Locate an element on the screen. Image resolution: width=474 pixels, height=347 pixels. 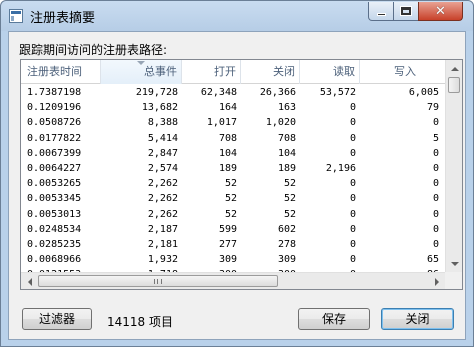
table-row: 0.0068966 1,932 309 309 0 65 is located at coordinates (233, 259).